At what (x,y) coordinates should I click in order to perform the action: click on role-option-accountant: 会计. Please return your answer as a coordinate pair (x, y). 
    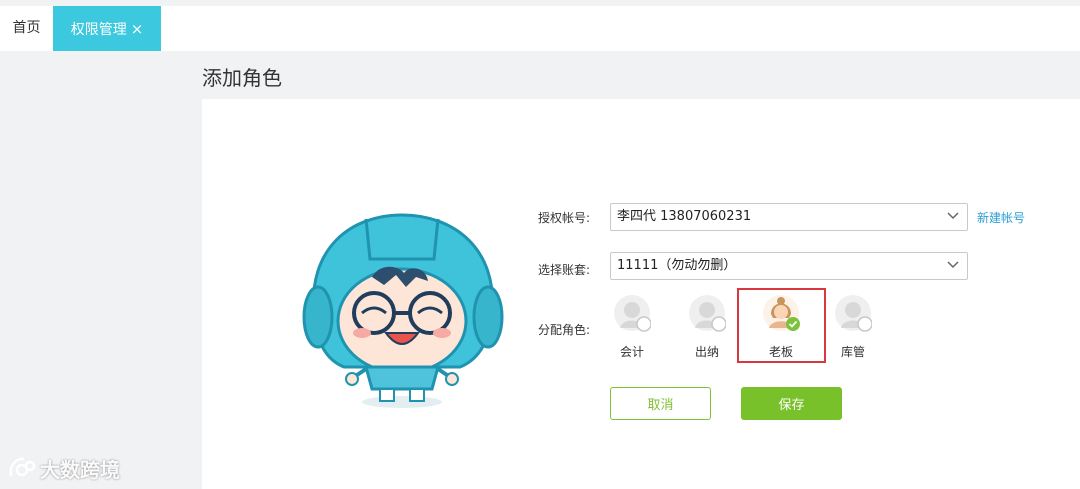
    Looking at the image, I should click on (632, 329).